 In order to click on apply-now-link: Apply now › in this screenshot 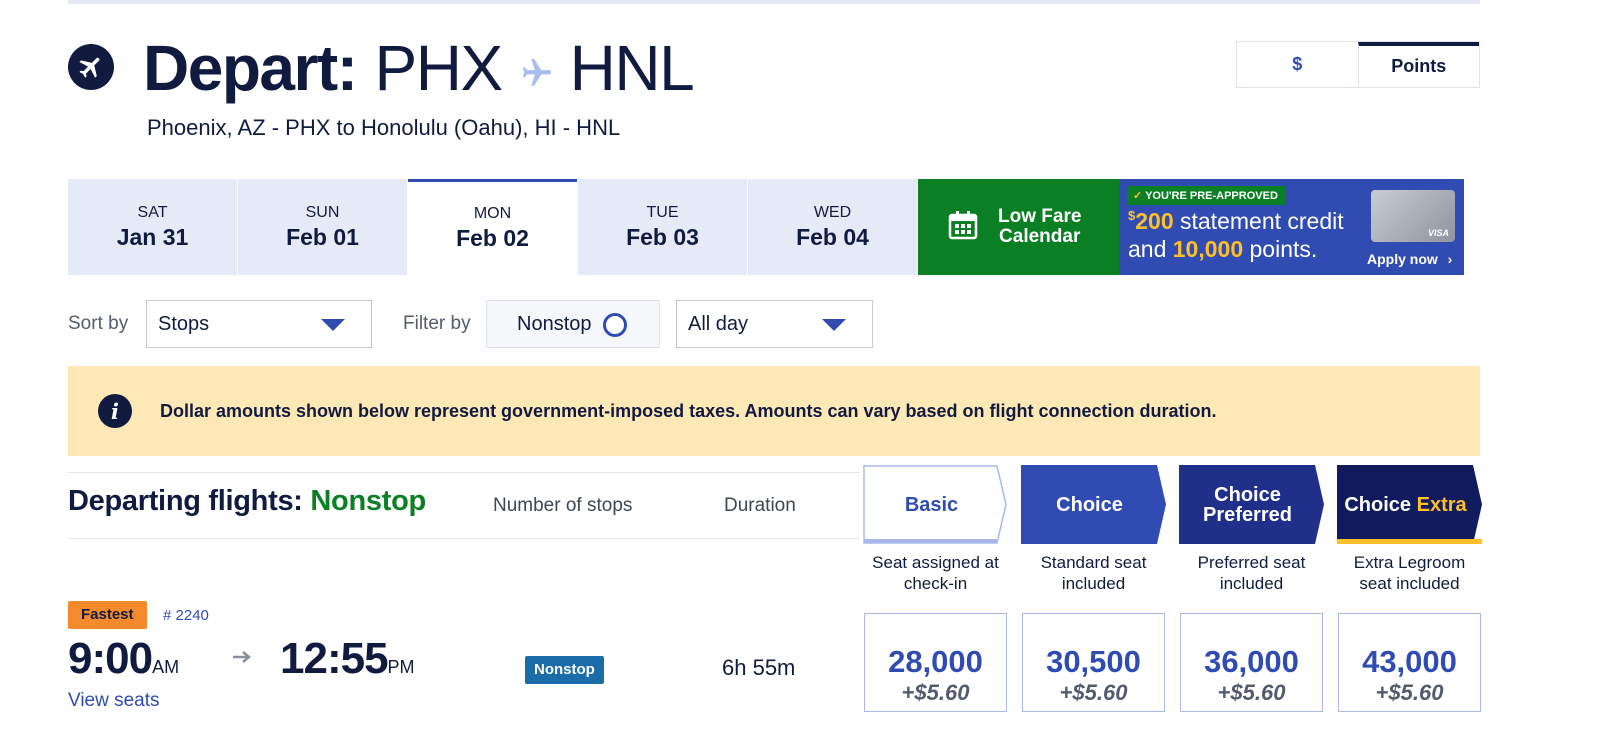, I will do `click(1409, 259)`.